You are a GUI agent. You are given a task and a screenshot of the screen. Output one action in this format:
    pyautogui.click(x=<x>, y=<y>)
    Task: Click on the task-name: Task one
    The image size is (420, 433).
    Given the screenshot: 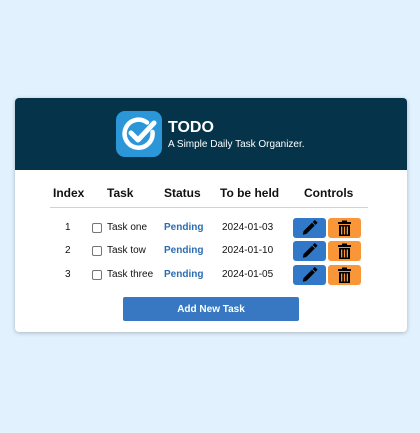 What is the action you would take?
    pyautogui.click(x=127, y=227)
    